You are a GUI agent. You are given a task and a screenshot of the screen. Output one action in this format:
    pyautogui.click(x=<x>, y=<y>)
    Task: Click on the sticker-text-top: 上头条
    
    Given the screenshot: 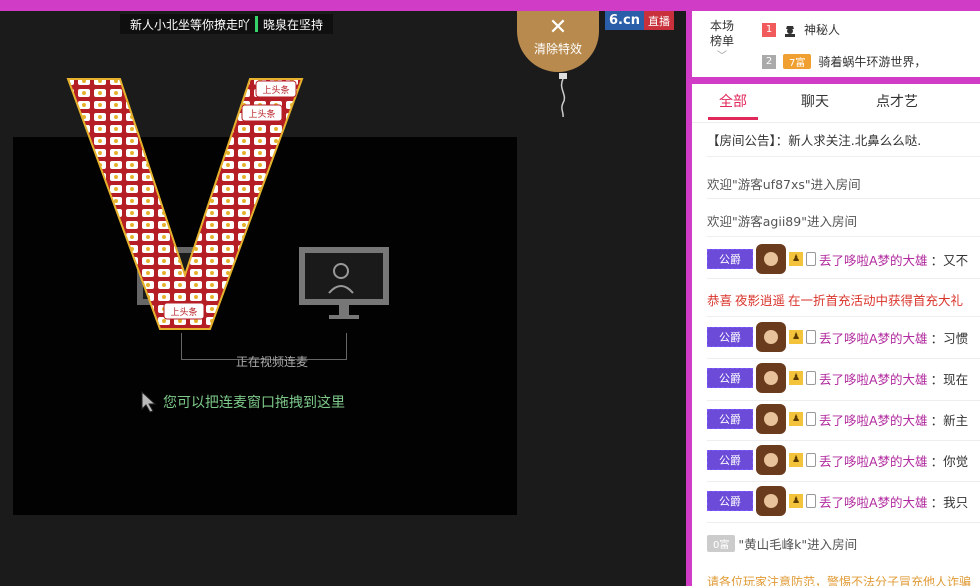 What is the action you would take?
    pyautogui.click(x=275, y=90)
    